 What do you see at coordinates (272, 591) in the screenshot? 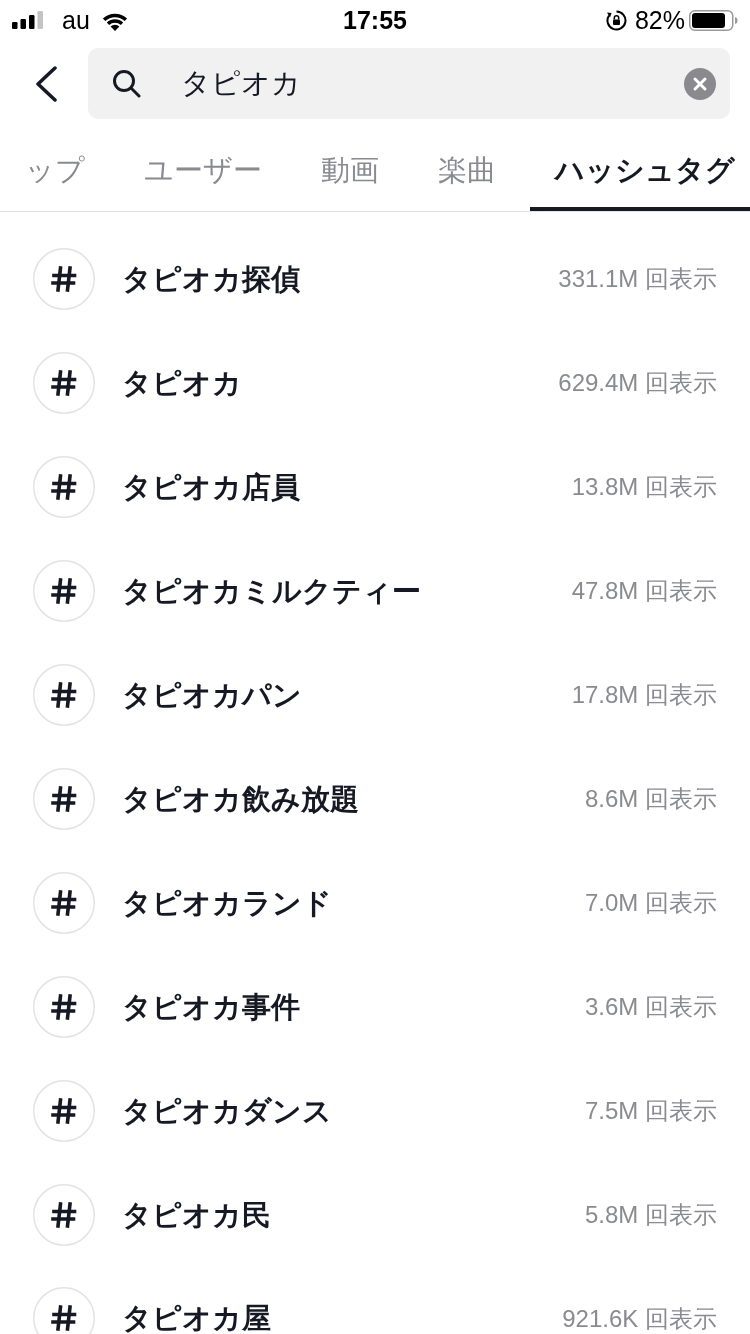
I see `hashtag-name: タピオカミルクティー` at bounding box center [272, 591].